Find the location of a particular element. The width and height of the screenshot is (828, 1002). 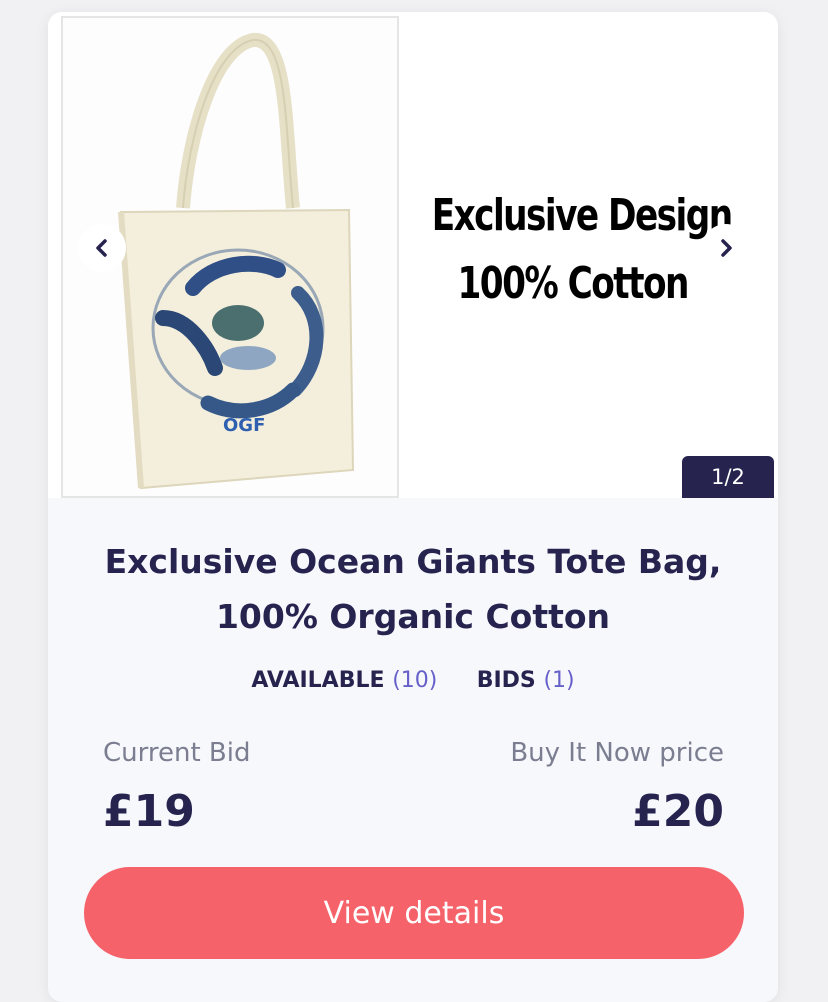

previous-image-button is located at coordinates (102, 248).